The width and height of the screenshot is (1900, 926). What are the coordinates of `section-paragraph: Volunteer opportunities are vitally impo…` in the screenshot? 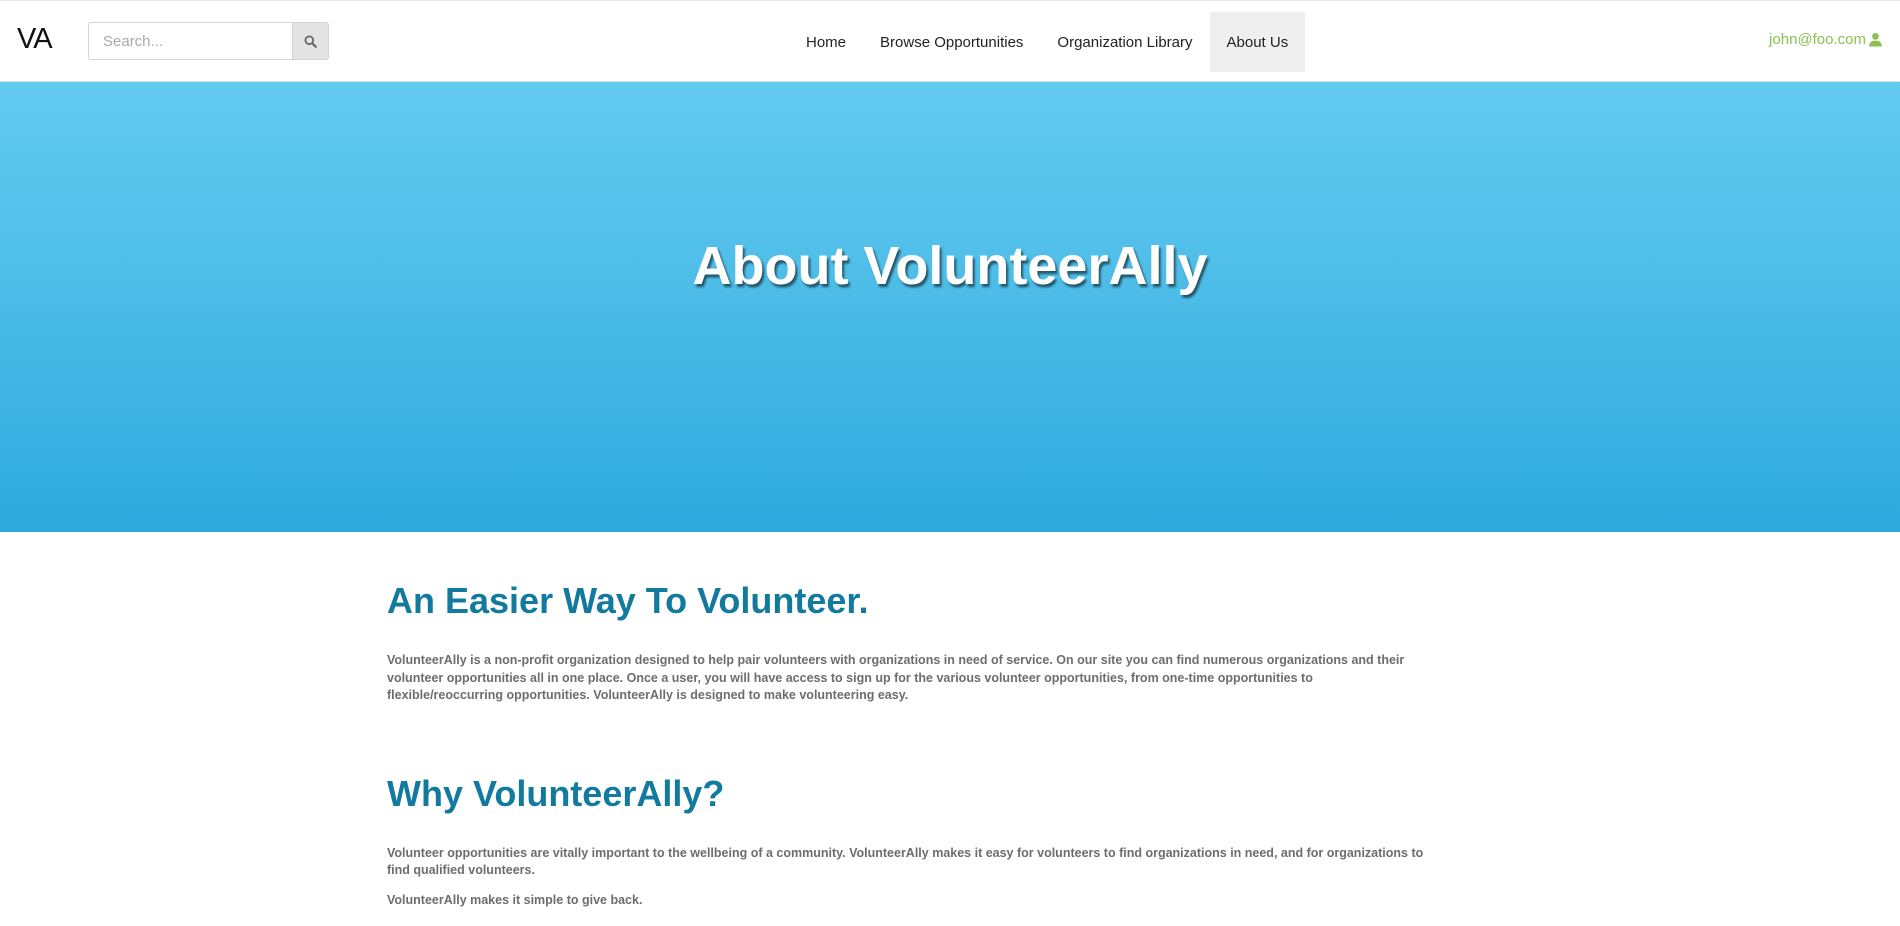 It's located at (905, 861).